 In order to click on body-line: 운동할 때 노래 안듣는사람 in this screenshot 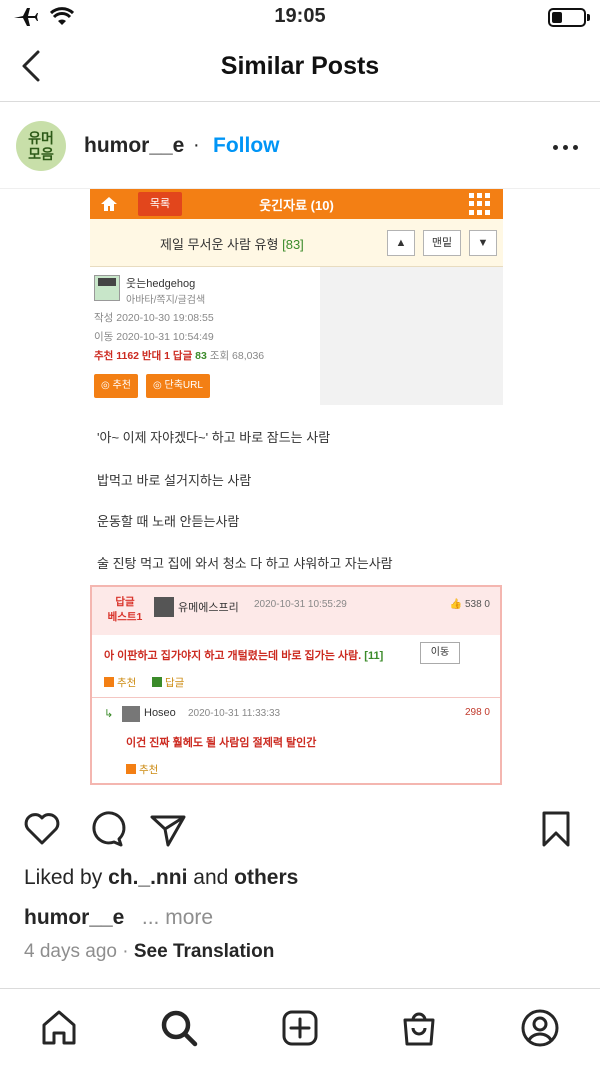, I will do `click(168, 521)`.